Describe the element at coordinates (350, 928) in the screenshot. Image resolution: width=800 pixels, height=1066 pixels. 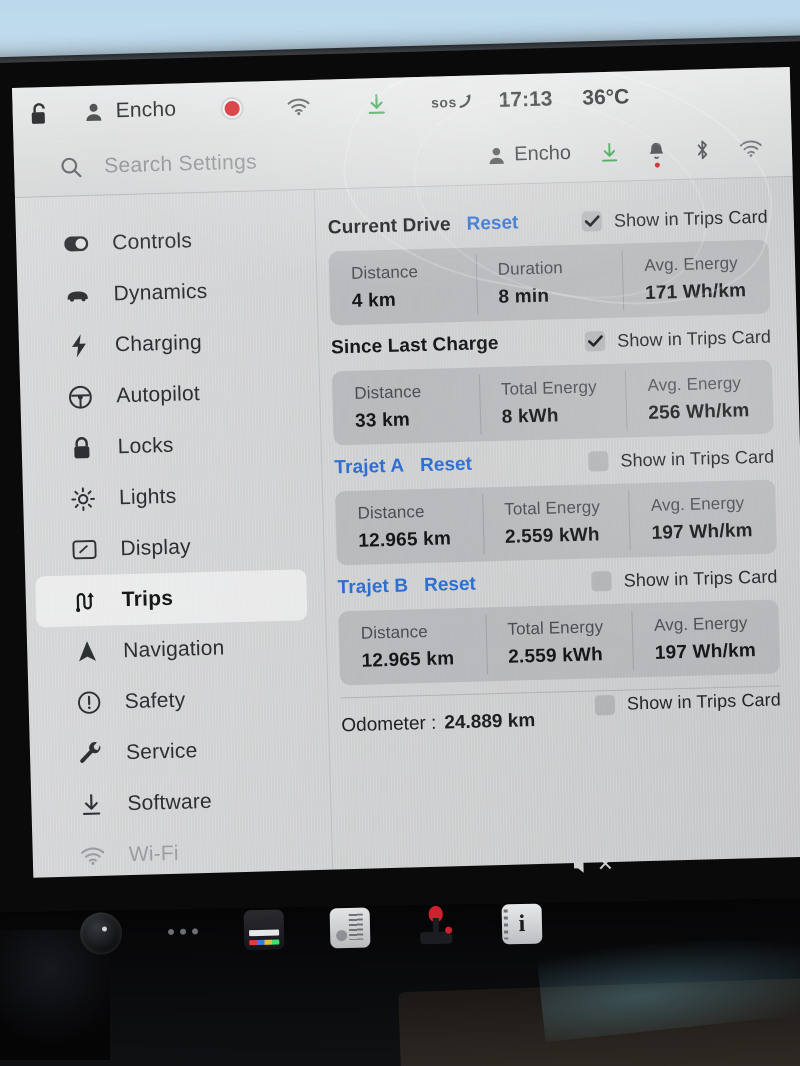
I see `slider-app-icon` at that location.